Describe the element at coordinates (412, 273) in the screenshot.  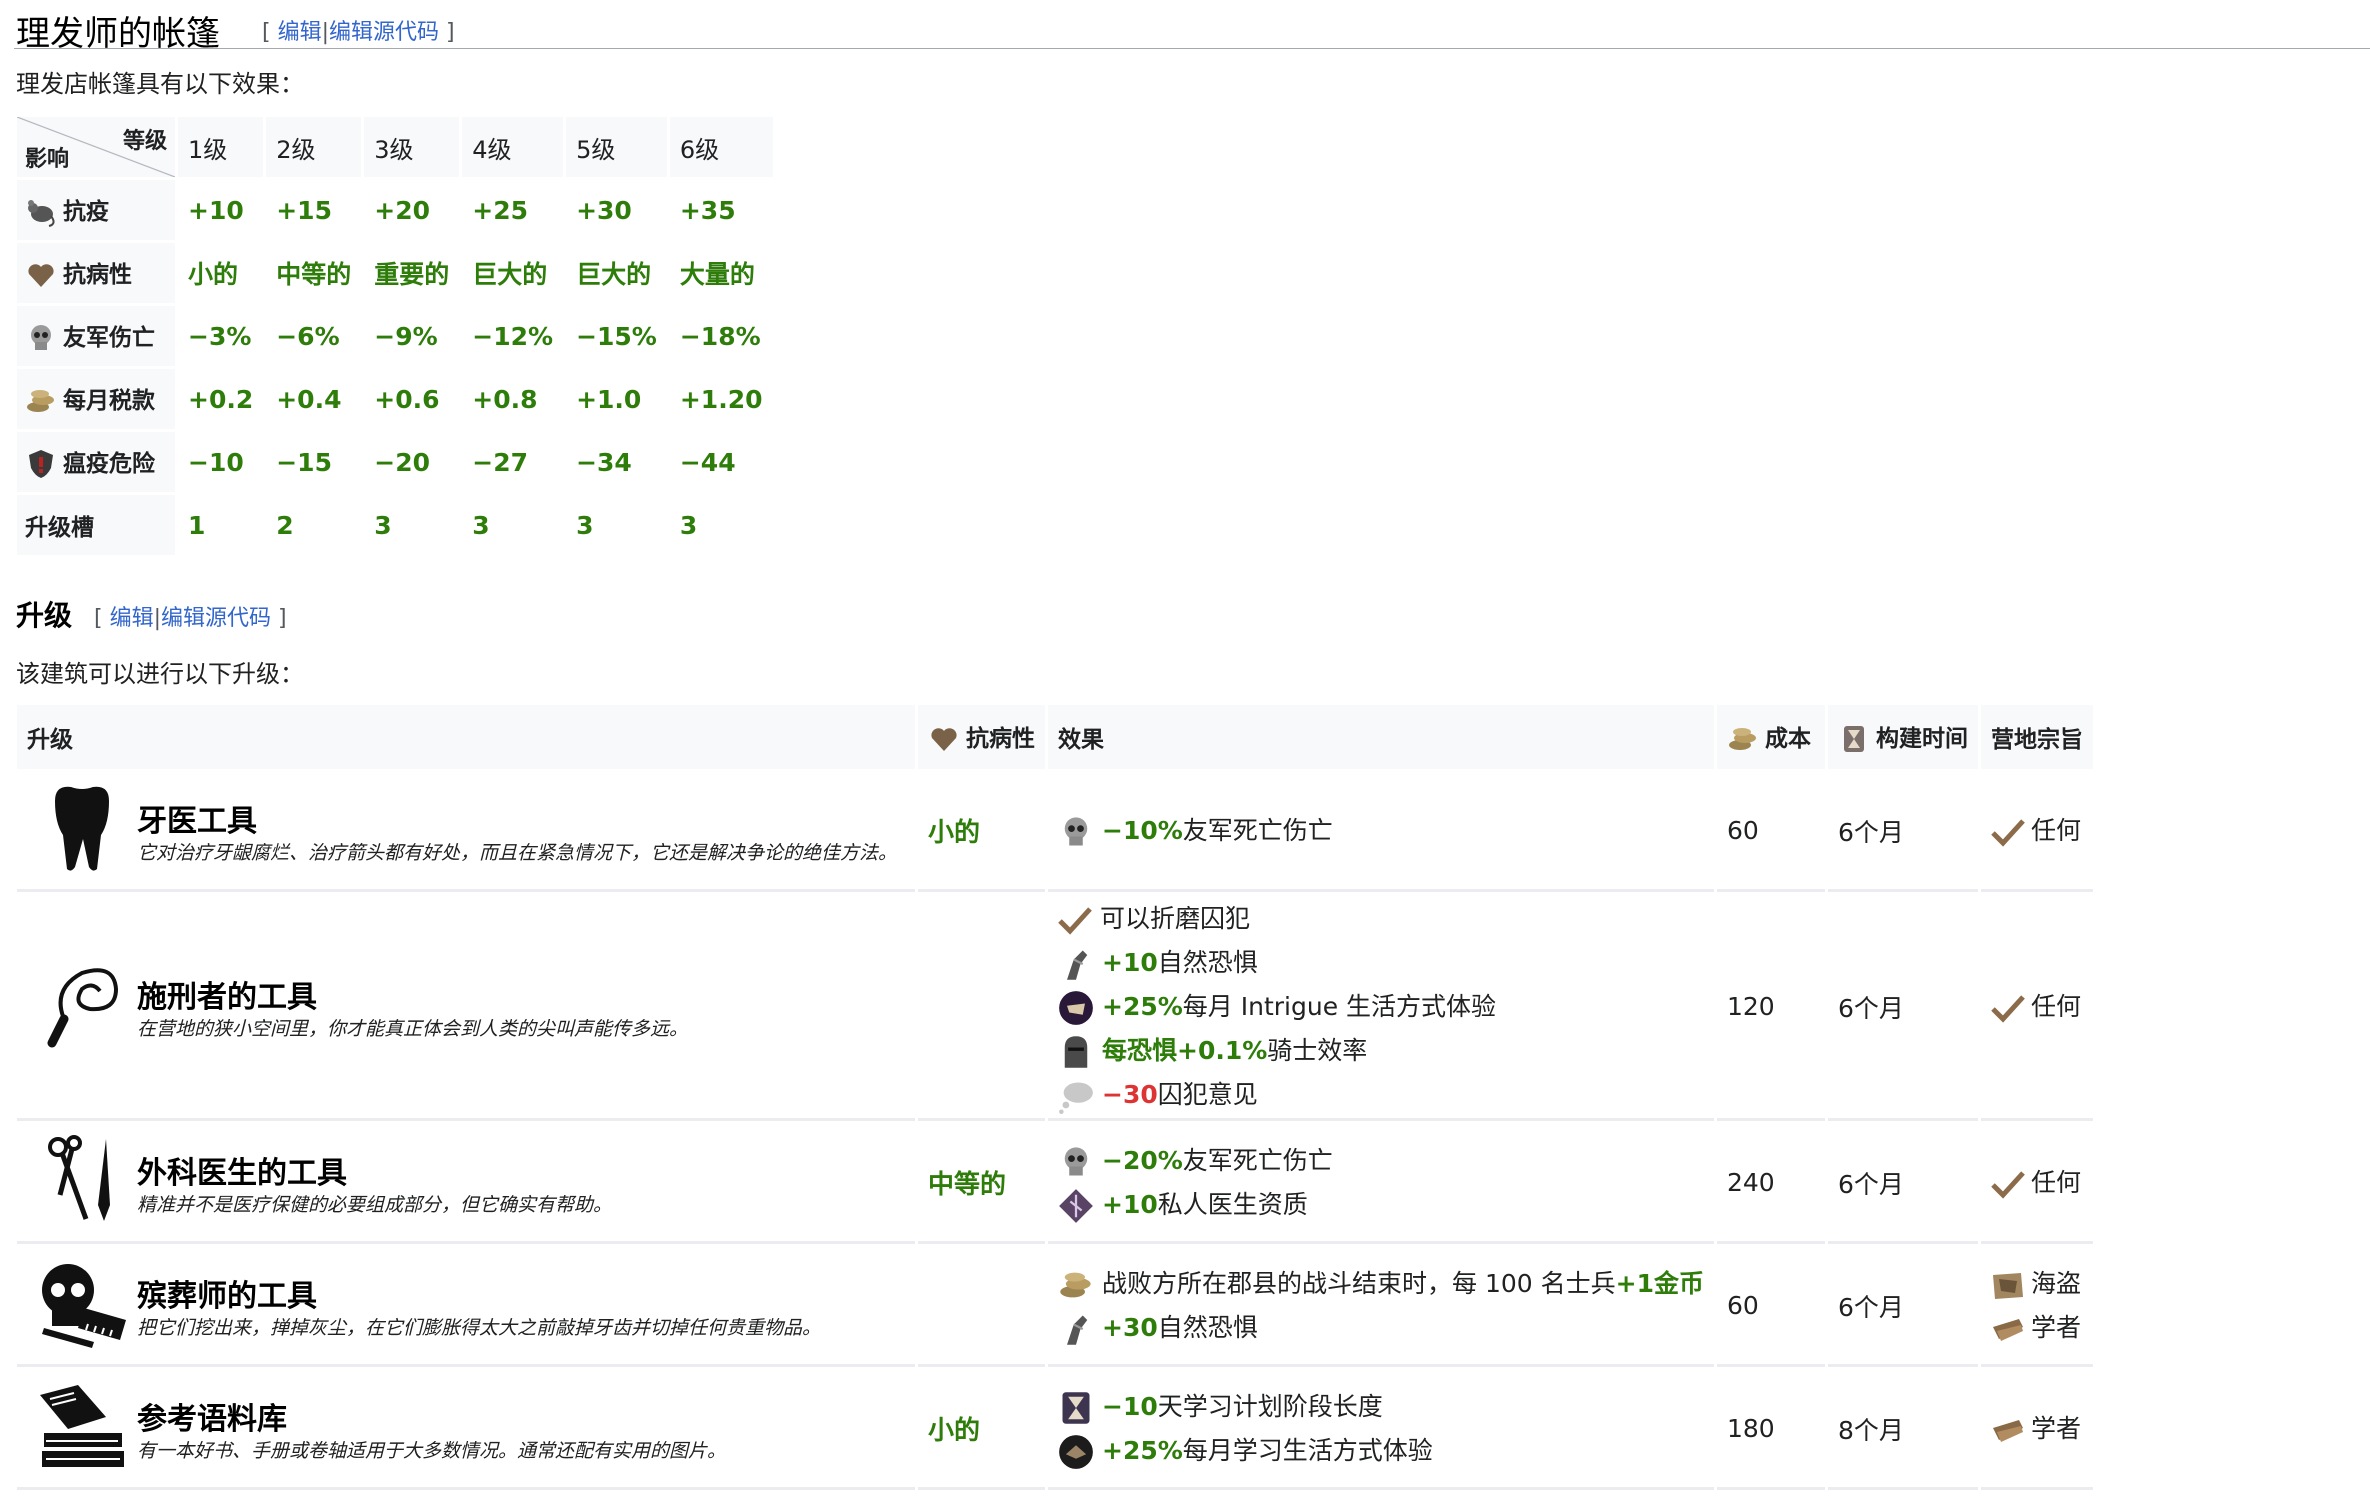
I see `table-cell: 重要的` at that location.